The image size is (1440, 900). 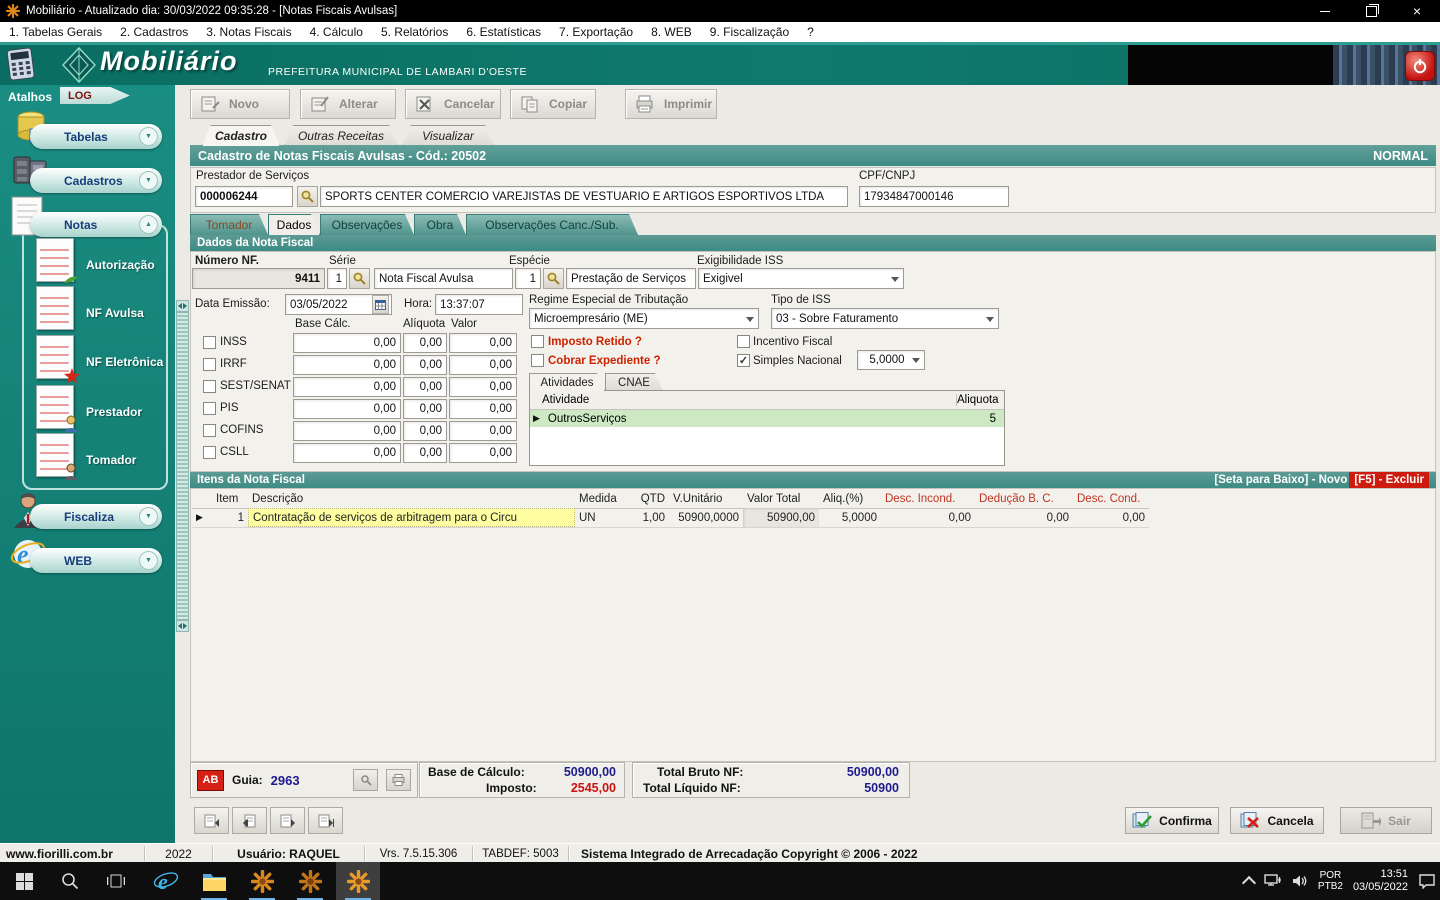 What do you see at coordinates (553, 278) in the screenshot?
I see `especie-search-button` at bounding box center [553, 278].